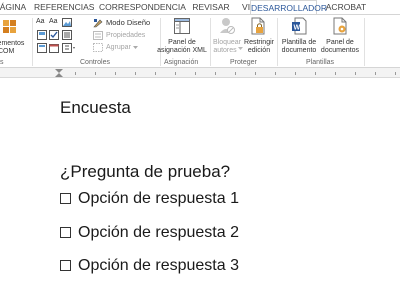  I want to click on answer-option: Opción de respuesta 1, so click(149, 199).